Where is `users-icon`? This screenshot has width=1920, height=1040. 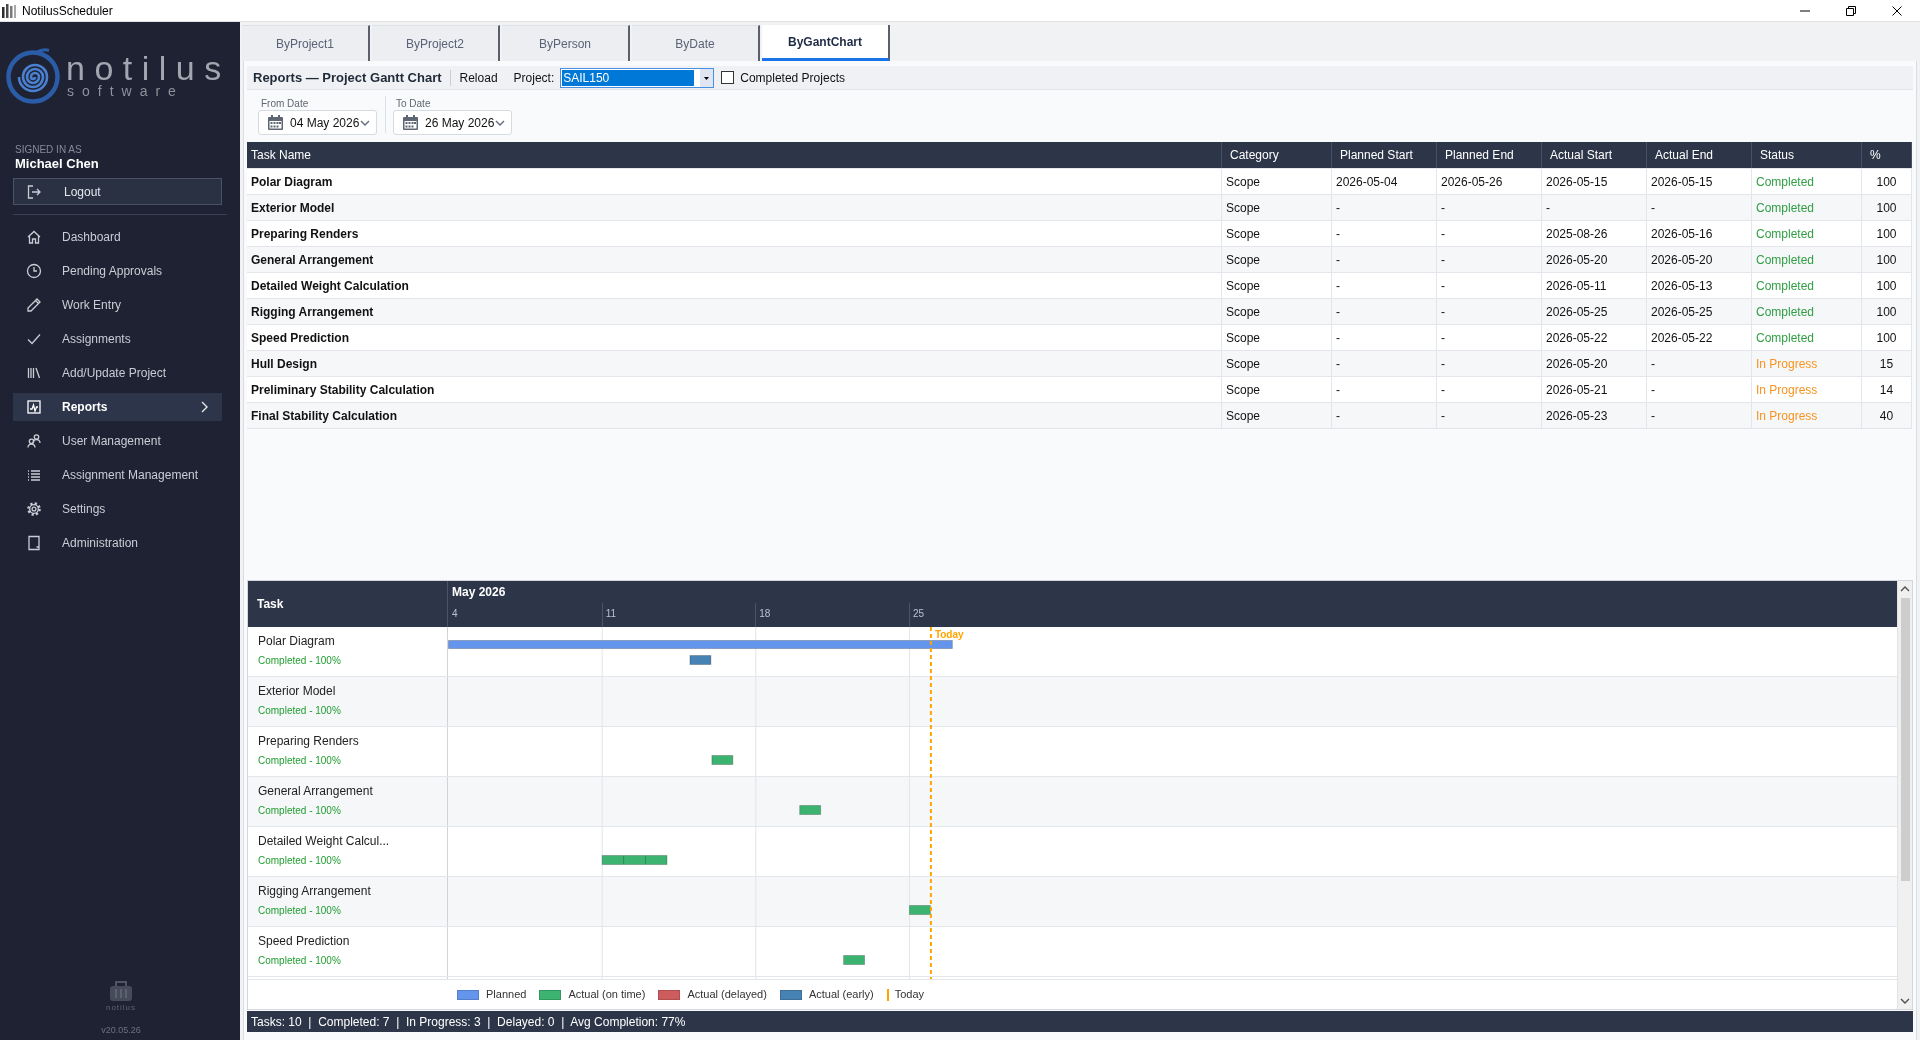
users-icon is located at coordinates (34, 441).